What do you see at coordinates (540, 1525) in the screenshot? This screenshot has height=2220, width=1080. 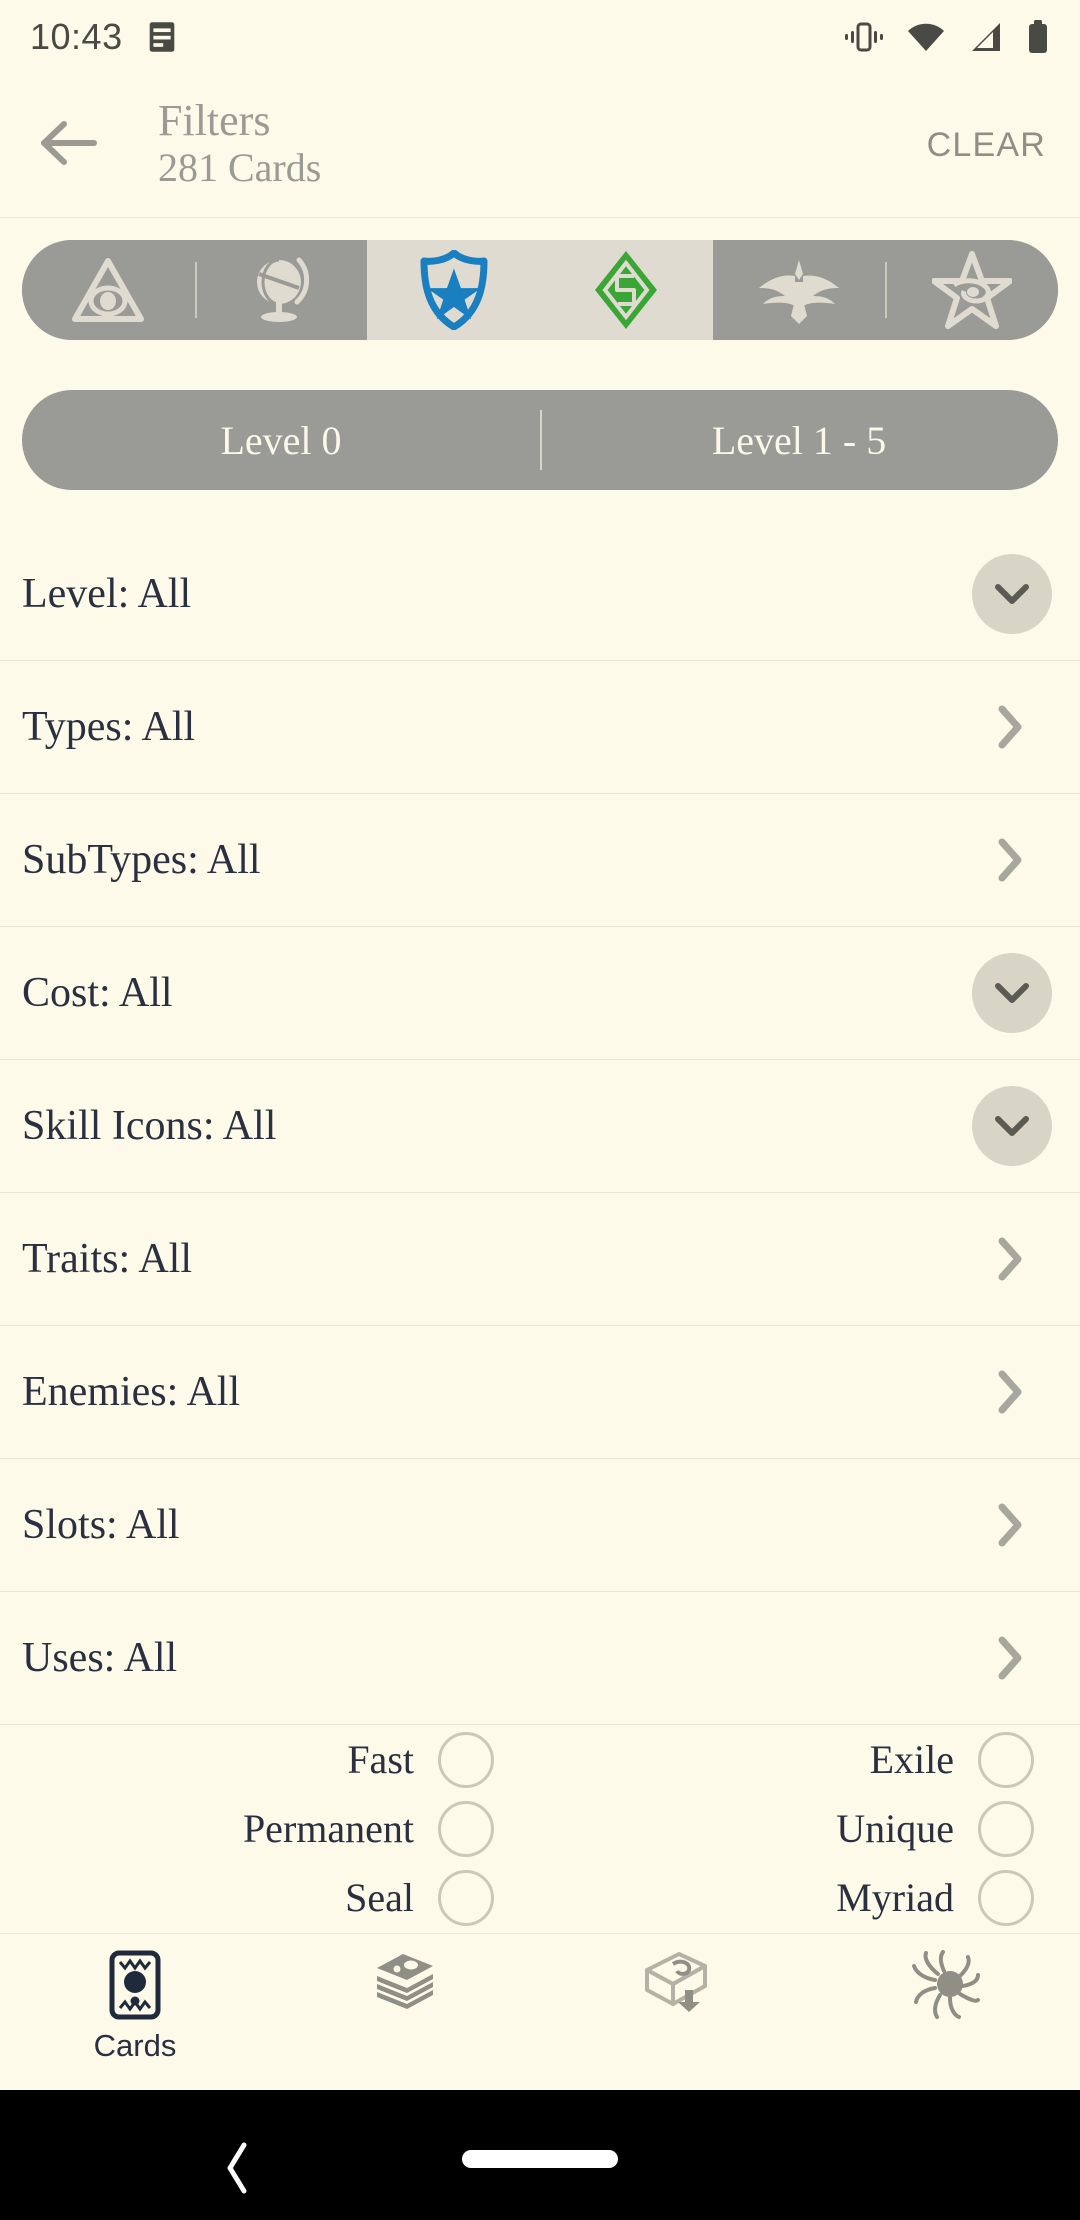 I see `filter-row-slots: Slots: All` at bounding box center [540, 1525].